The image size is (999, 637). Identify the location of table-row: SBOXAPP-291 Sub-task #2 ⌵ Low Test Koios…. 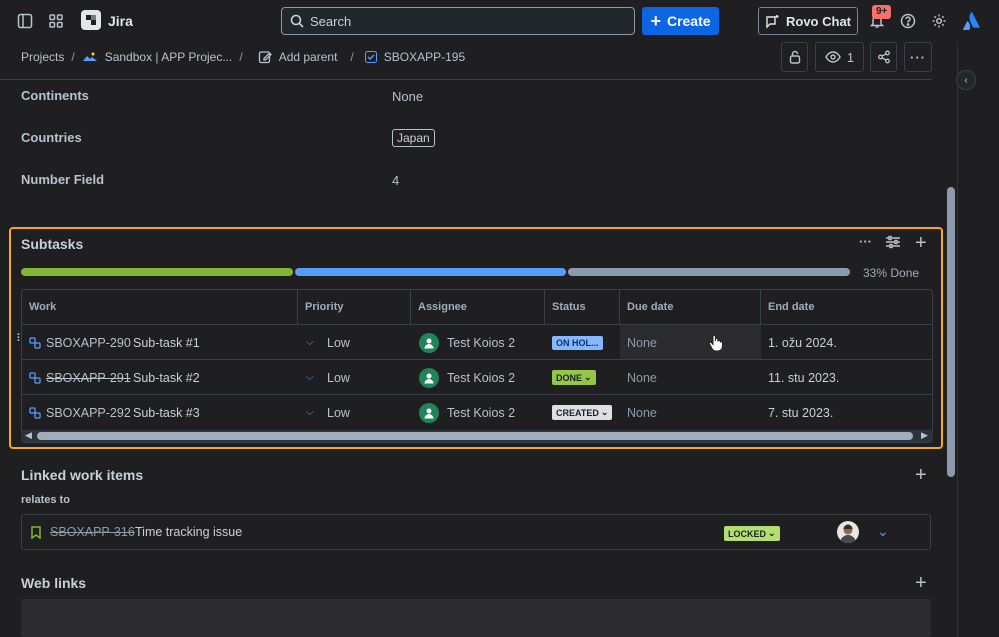
(477, 377).